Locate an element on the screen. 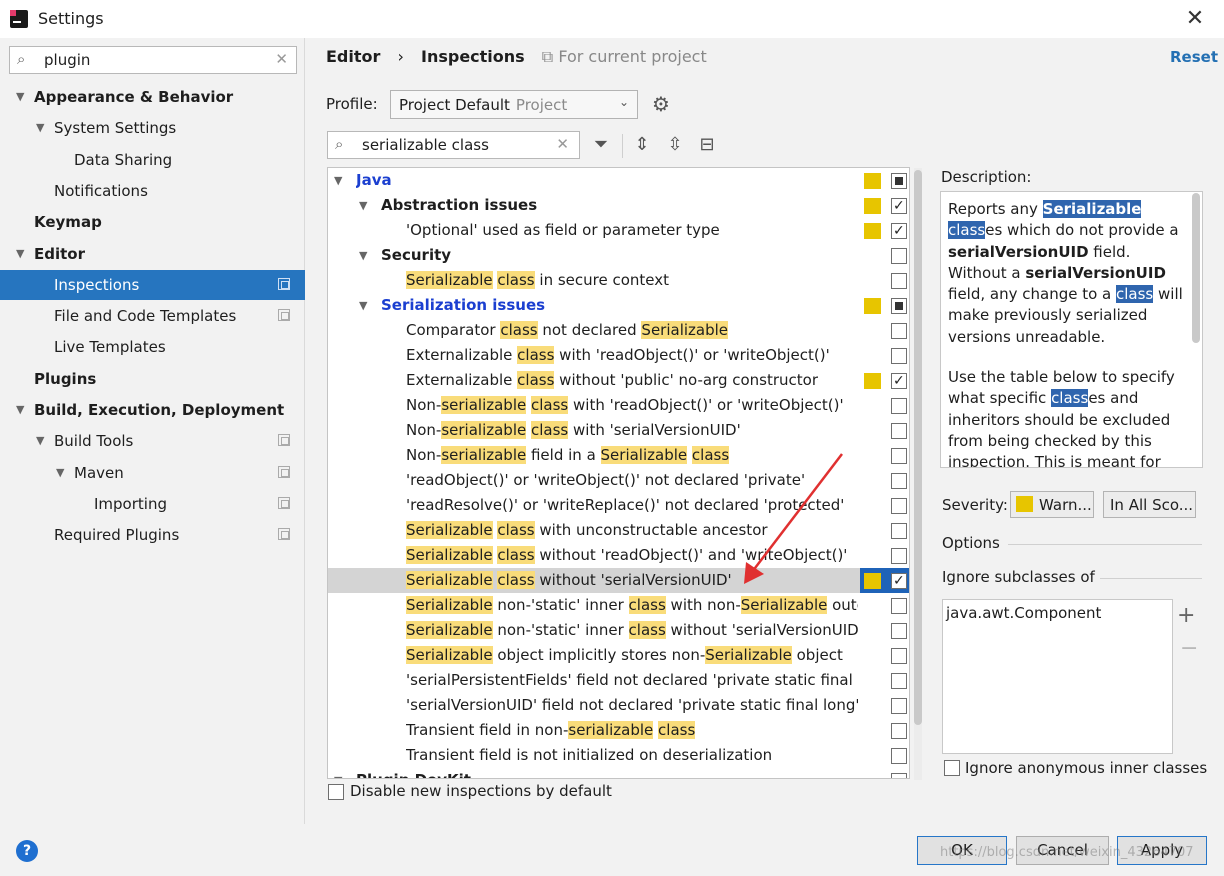 This screenshot has height=876, width=1224. sidebar-item-keymap: Keymap is located at coordinates (152, 222).